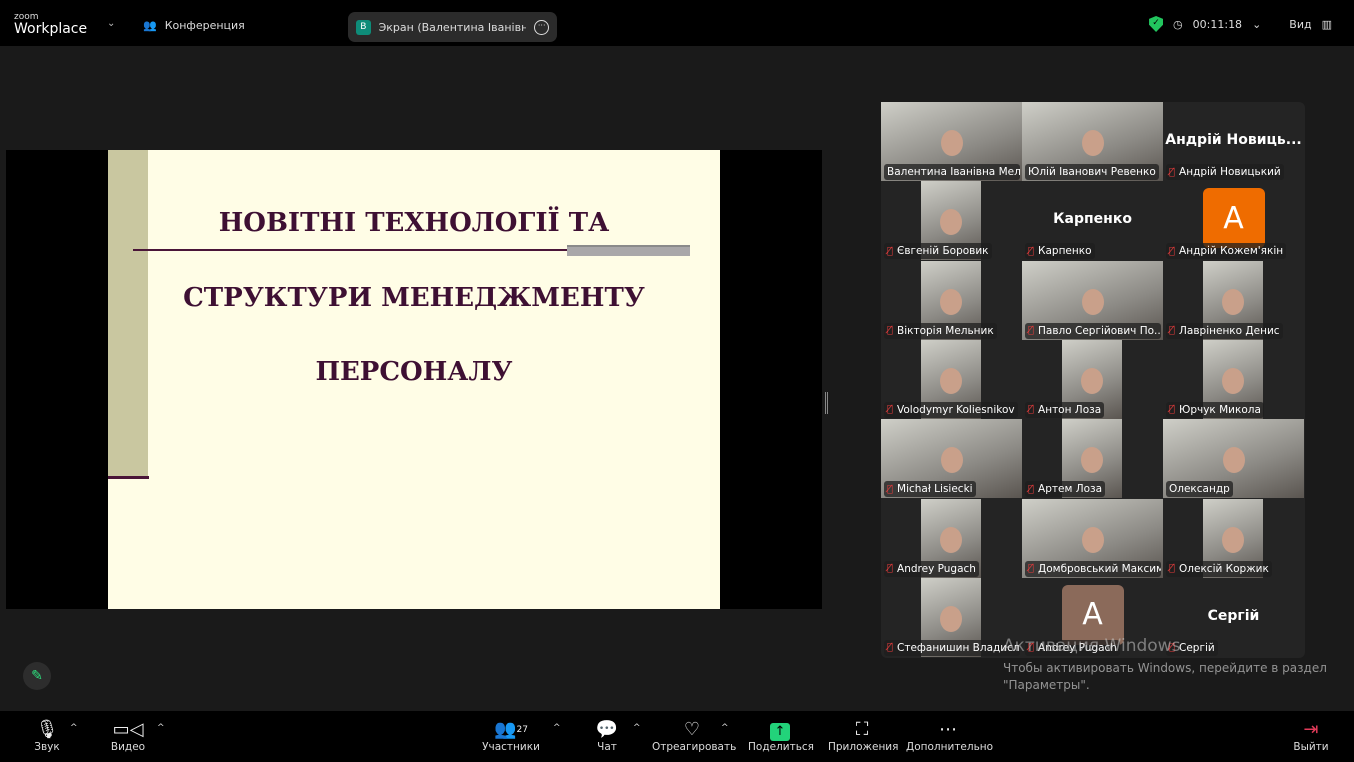 The image size is (1354, 762). I want to click on participant-name-label: 🎙̸ Антон Лоза, so click(1065, 409).